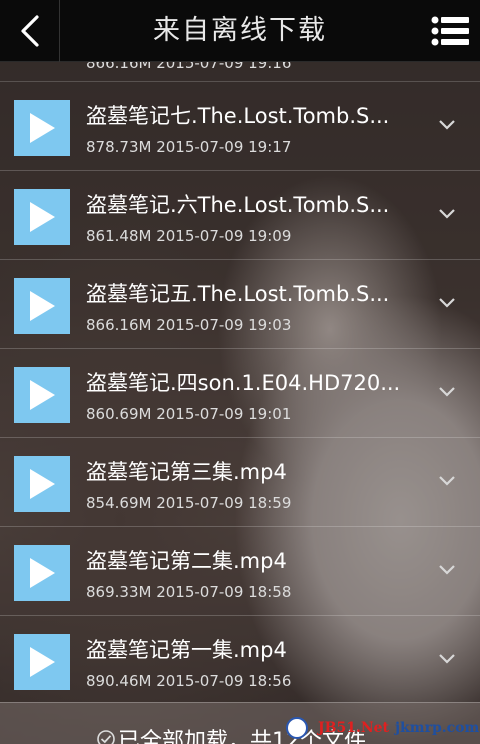  I want to click on watermark: JB51.Net jkmrp.com, so click(398, 728).